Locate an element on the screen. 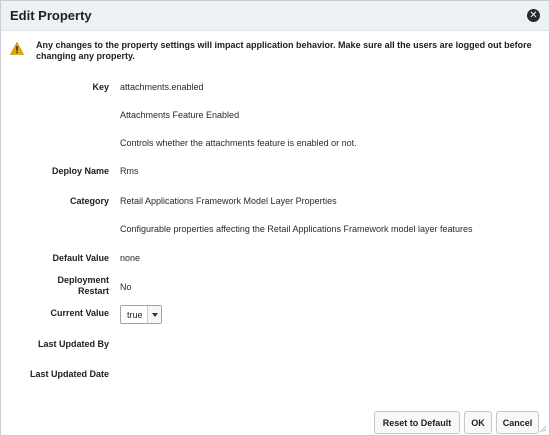 Image resolution: width=550 pixels, height=436 pixels. deployment-restart-value: No is located at coordinates (126, 287).